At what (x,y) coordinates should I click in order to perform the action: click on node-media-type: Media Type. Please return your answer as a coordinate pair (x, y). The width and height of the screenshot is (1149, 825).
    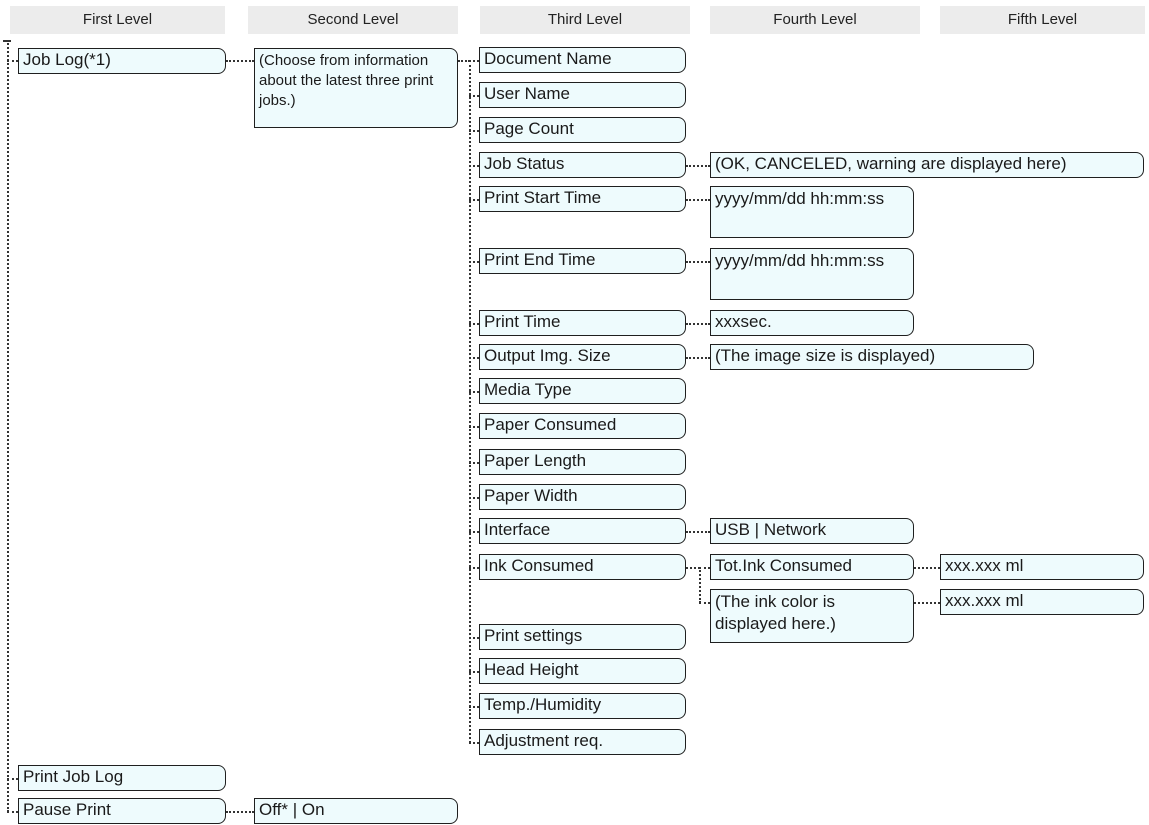
    Looking at the image, I should click on (582, 391).